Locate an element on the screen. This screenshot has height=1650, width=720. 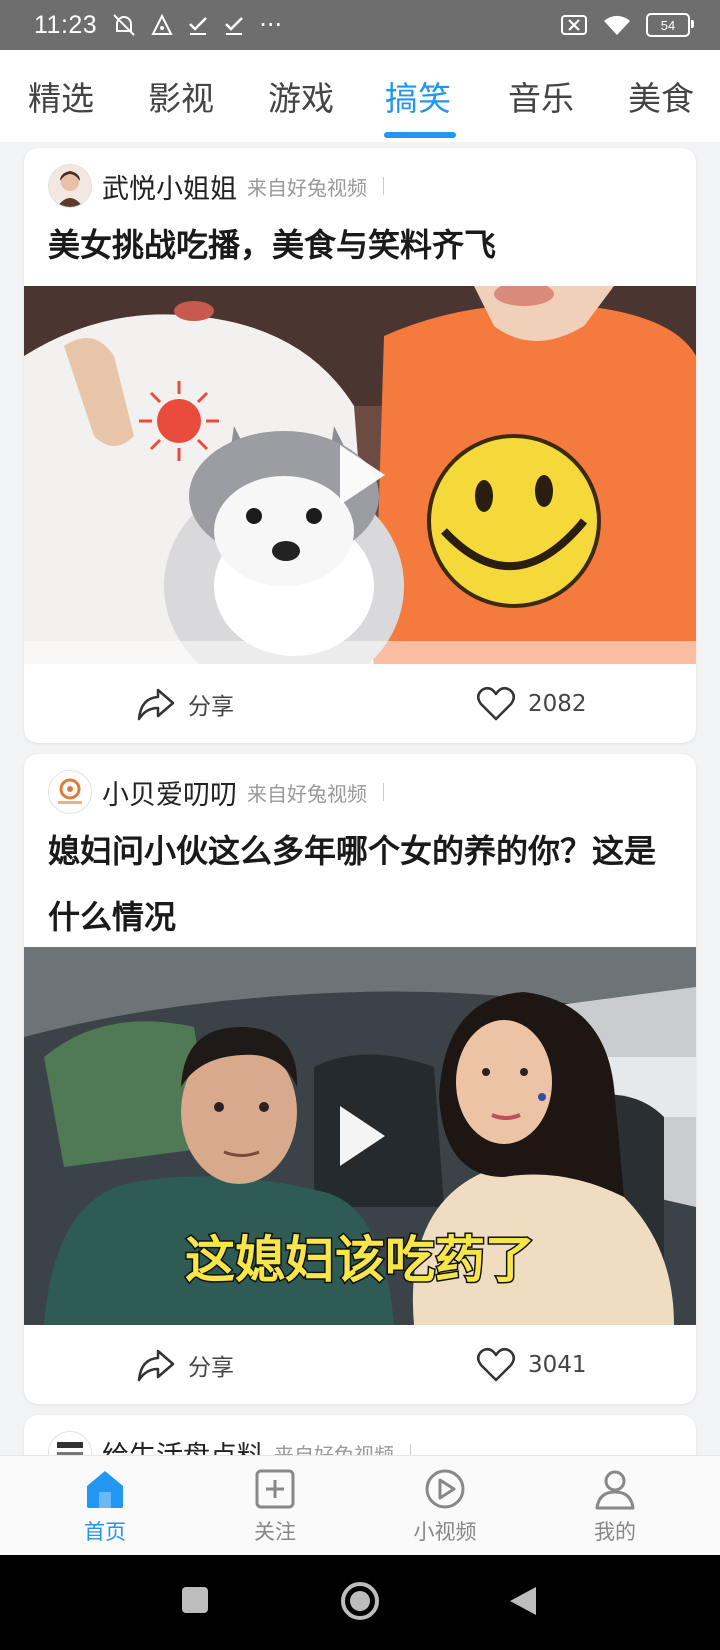
back-icon is located at coordinates (523, 1601).